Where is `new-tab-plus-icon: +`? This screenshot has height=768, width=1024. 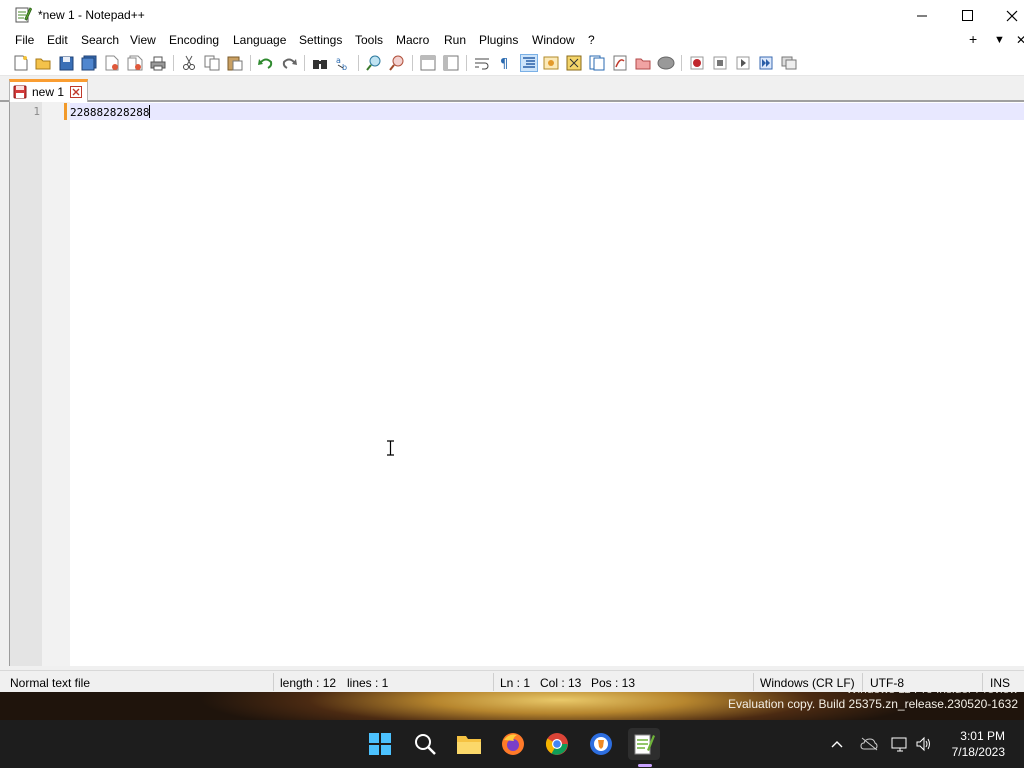
new-tab-plus-icon: + is located at coordinates (973, 39).